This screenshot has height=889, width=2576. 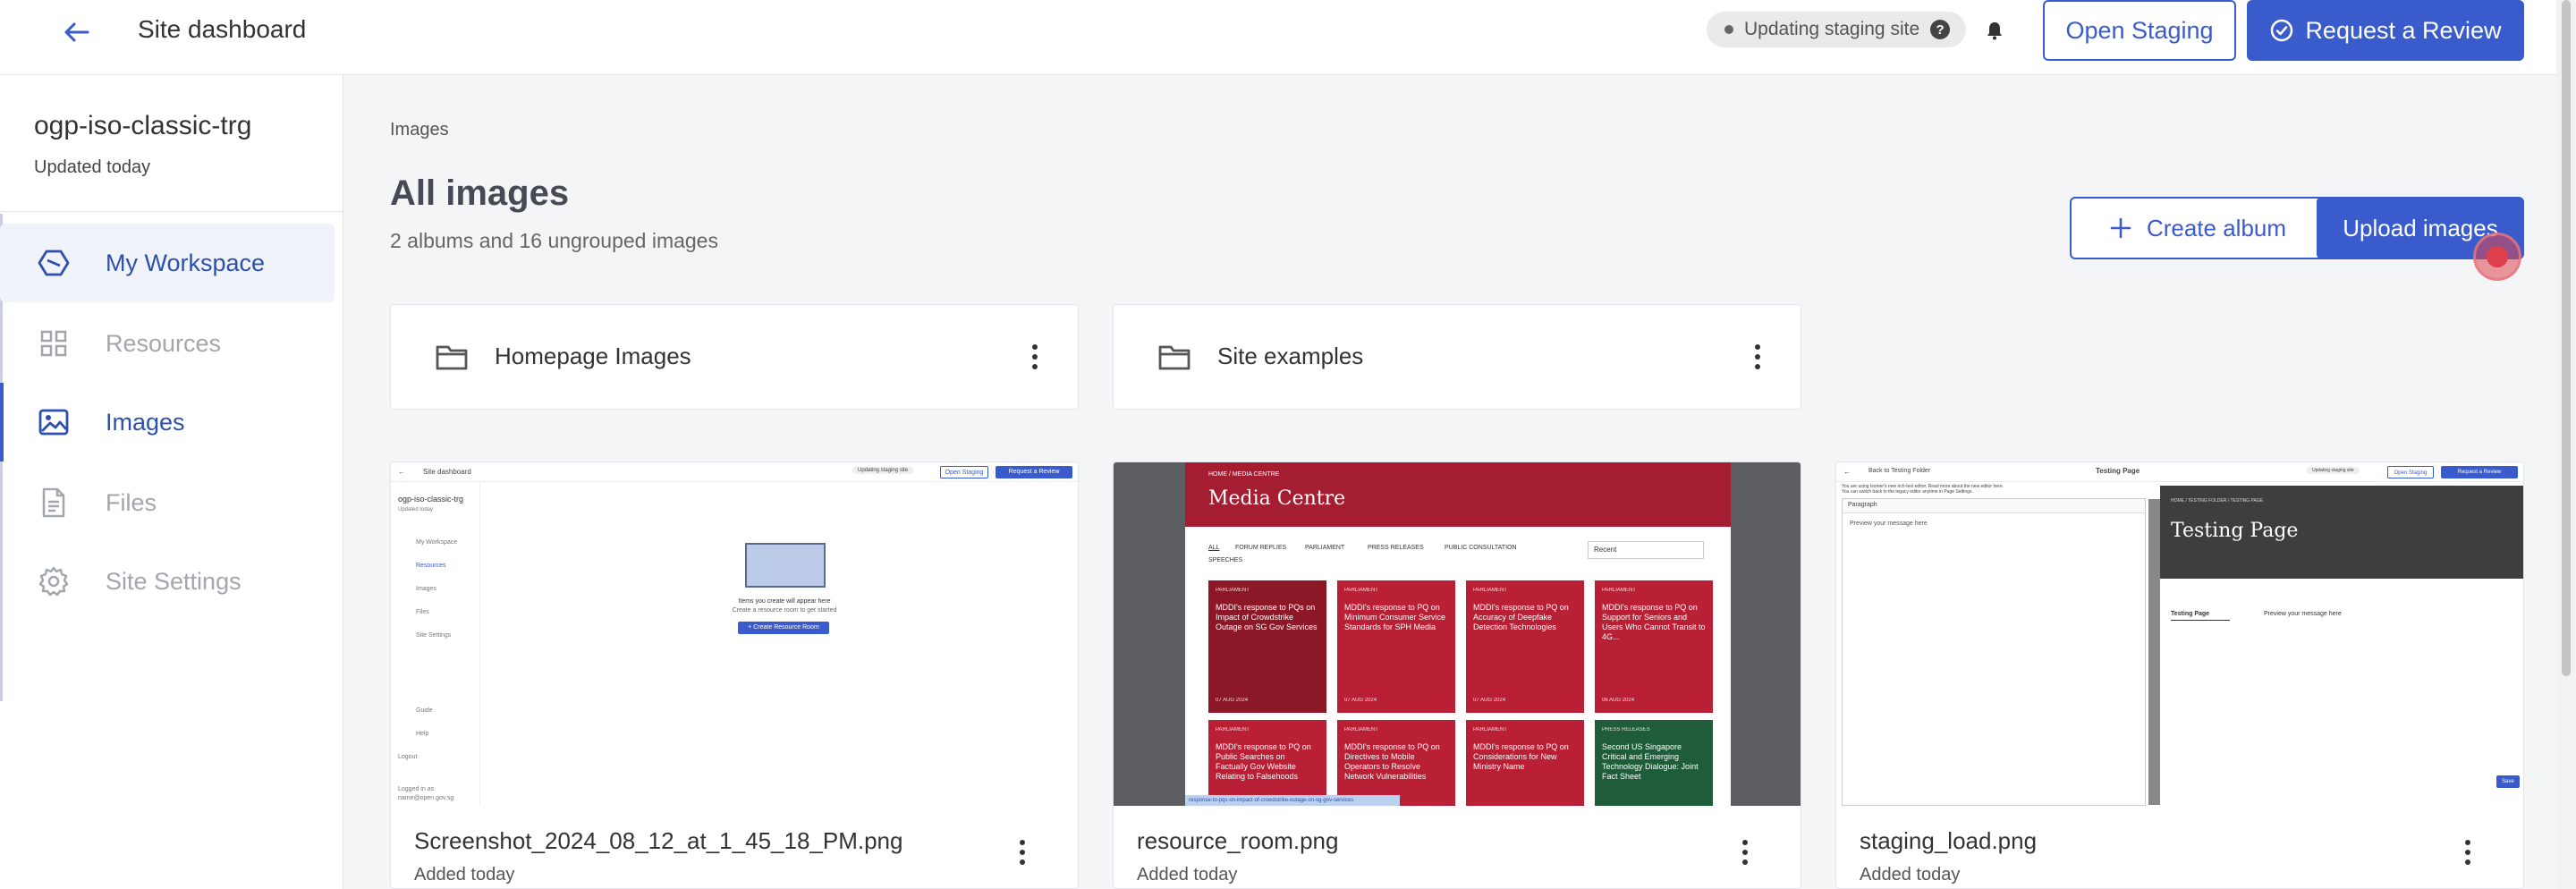 I want to click on image-filename: Screenshot_2024_08_12_at_1_45_18_PM.png, so click(x=658, y=841).